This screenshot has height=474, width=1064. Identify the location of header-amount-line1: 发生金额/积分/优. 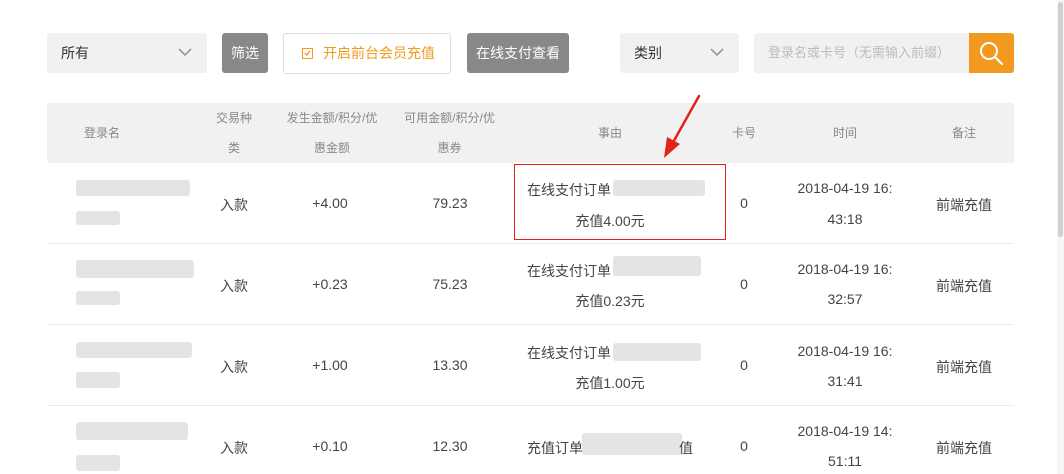
(332, 118).